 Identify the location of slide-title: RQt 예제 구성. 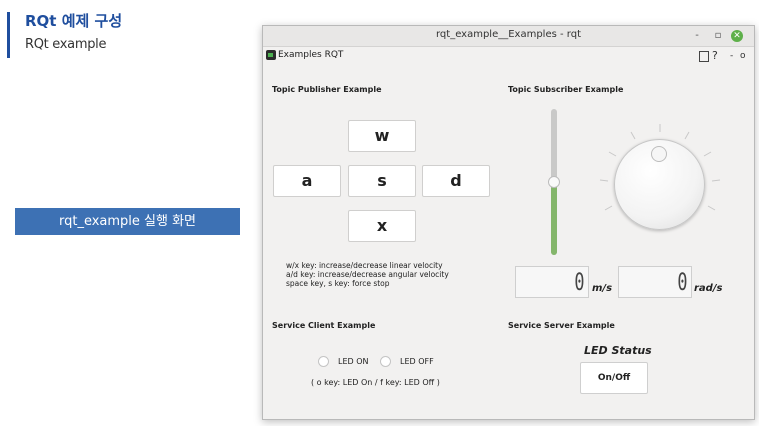
(74, 21).